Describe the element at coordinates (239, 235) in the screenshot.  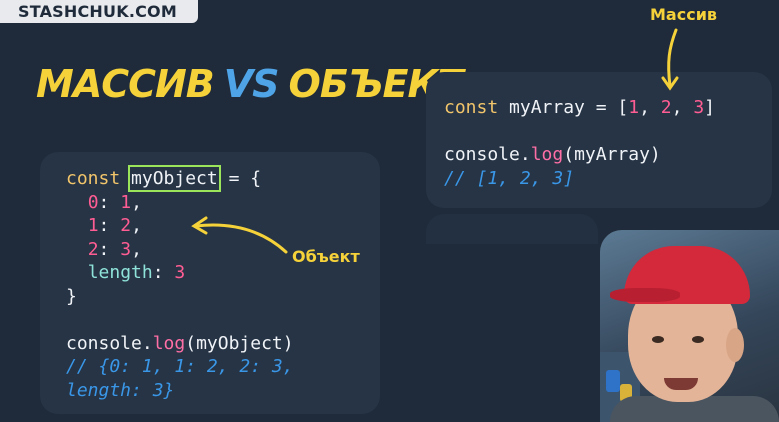
I see `arrow-to-object-icon` at that location.